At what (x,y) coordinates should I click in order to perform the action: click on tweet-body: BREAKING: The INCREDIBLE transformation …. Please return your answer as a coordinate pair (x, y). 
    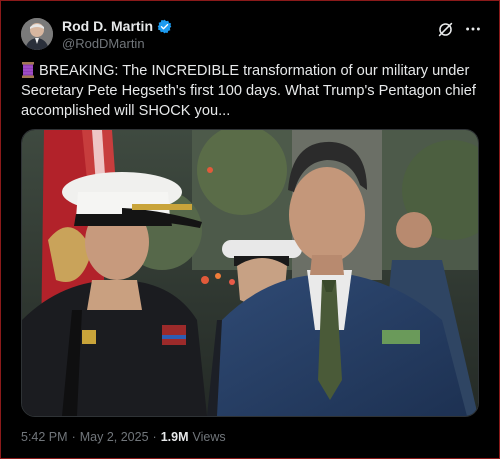
    Looking at the image, I should click on (248, 91).